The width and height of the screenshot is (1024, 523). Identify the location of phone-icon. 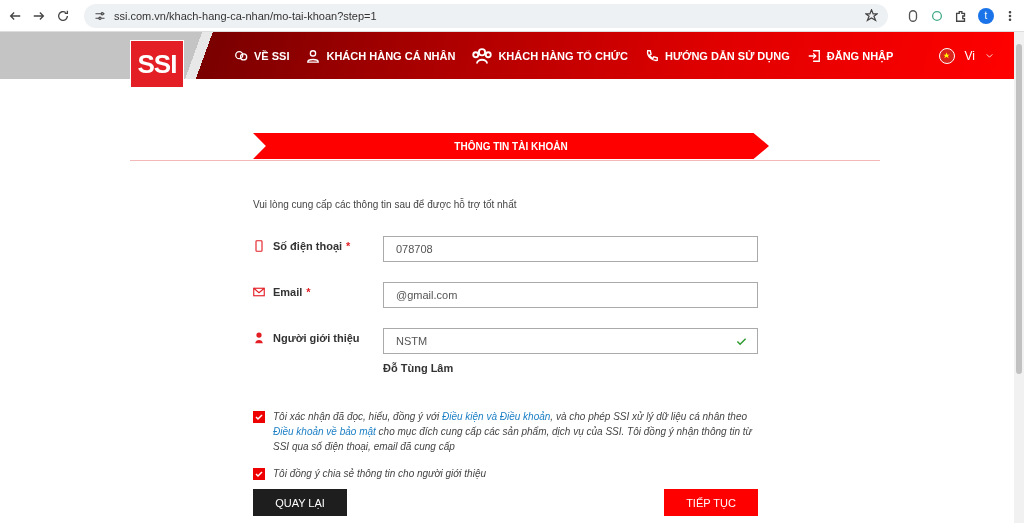
(651, 55).